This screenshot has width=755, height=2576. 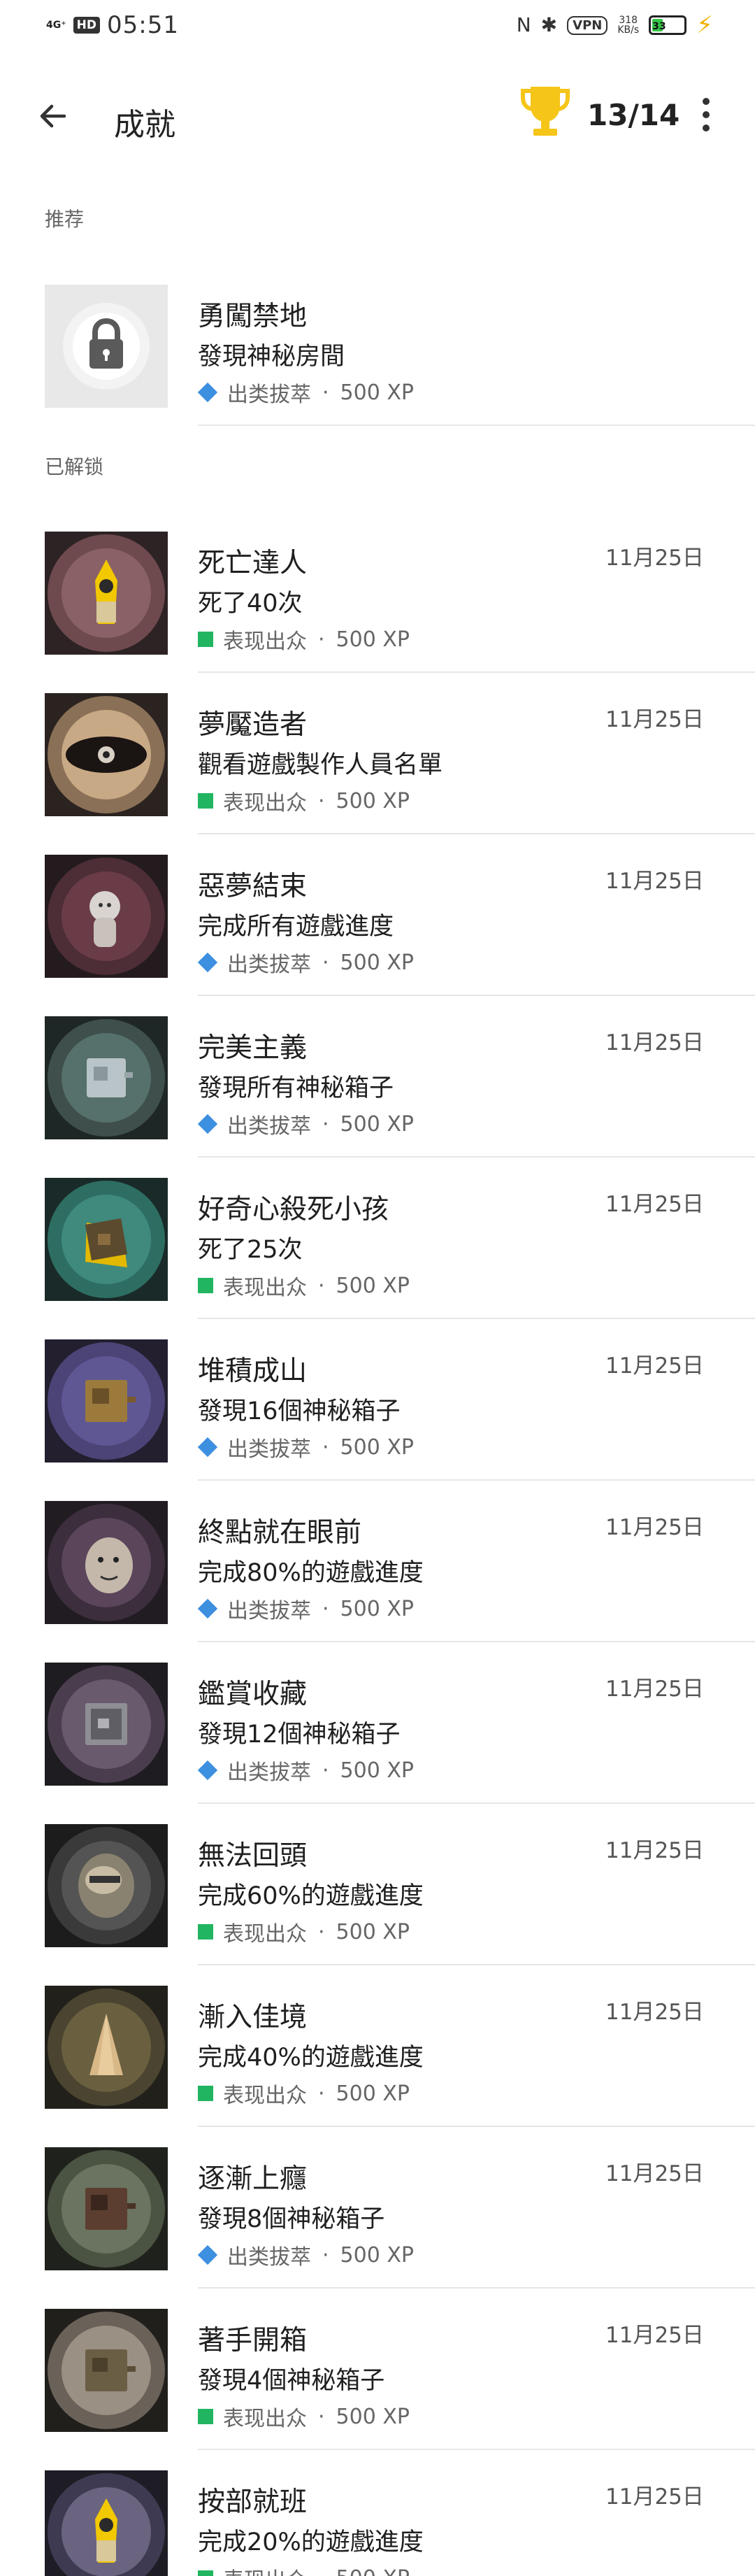 I want to click on achievement-item: 終點就在眼前 完成80%的遊戲進度 出类拔萃 · 500 XP 11月25日, so click(x=377, y=1564).